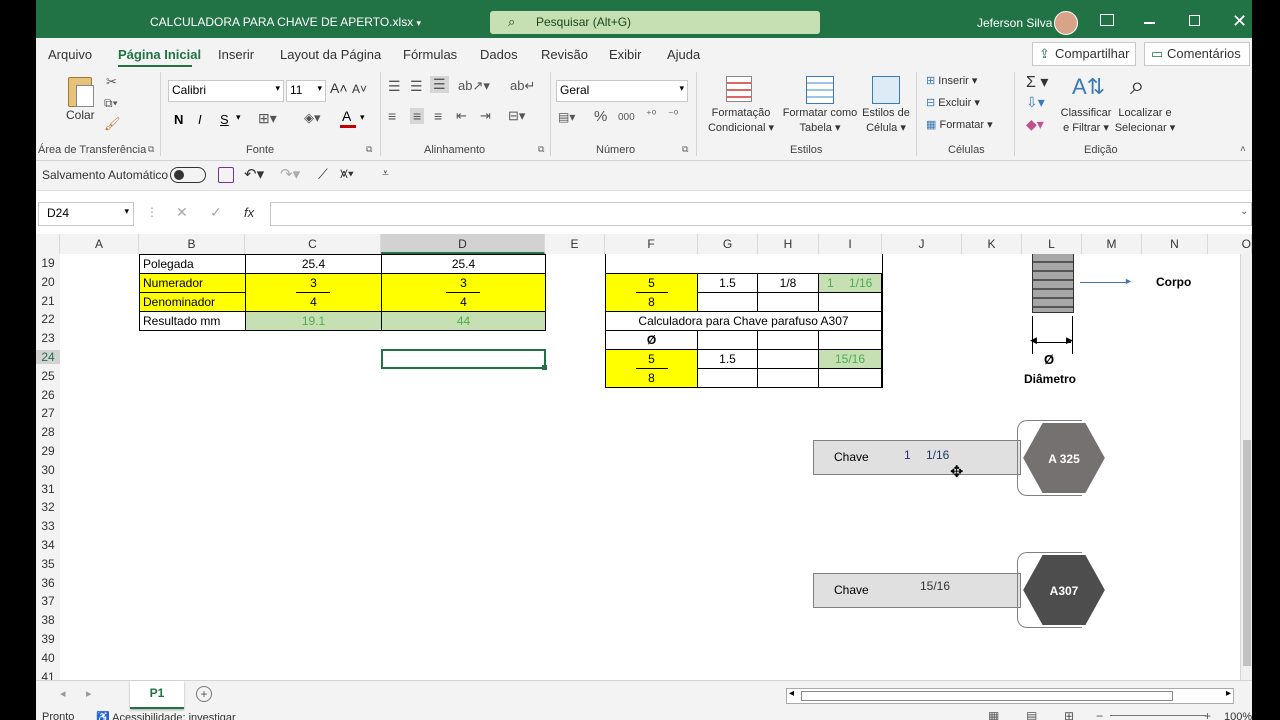 The height and width of the screenshot is (720, 1280). I want to click on expand-formula-icon: ⌄, so click(1244, 211).